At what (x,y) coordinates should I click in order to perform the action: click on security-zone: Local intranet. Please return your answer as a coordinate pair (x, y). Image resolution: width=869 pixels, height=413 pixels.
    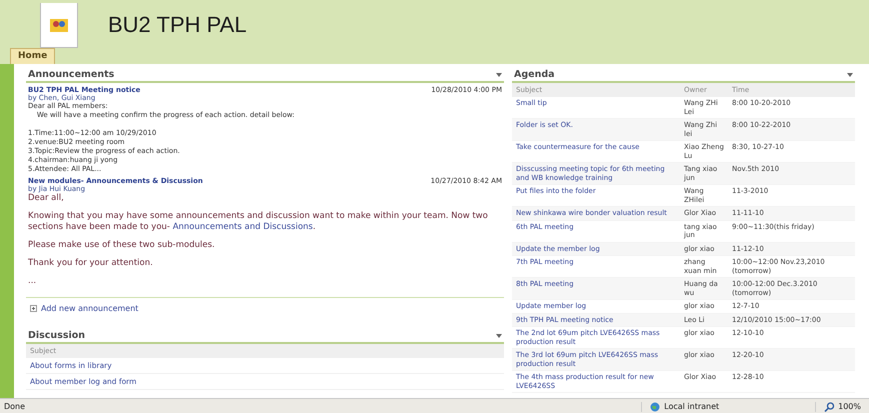
    Looking at the image, I should click on (692, 406).